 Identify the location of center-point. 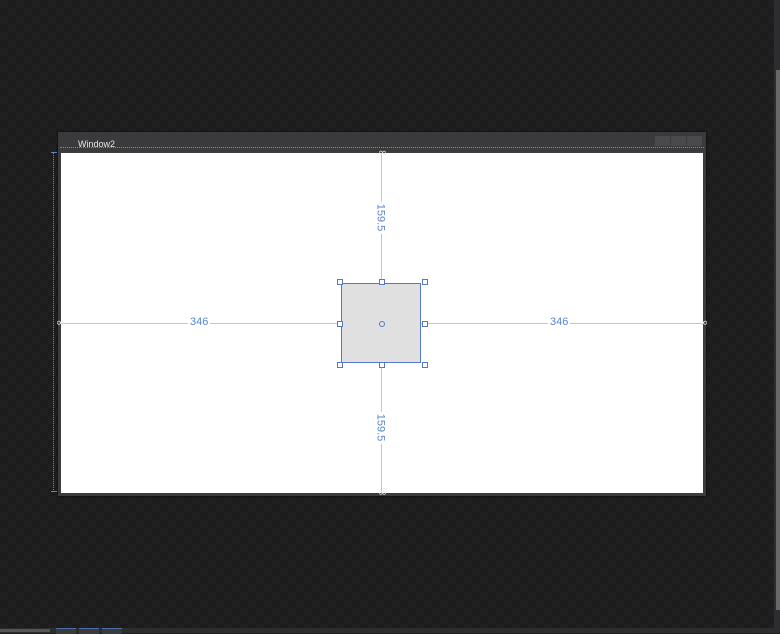
(382, 324).